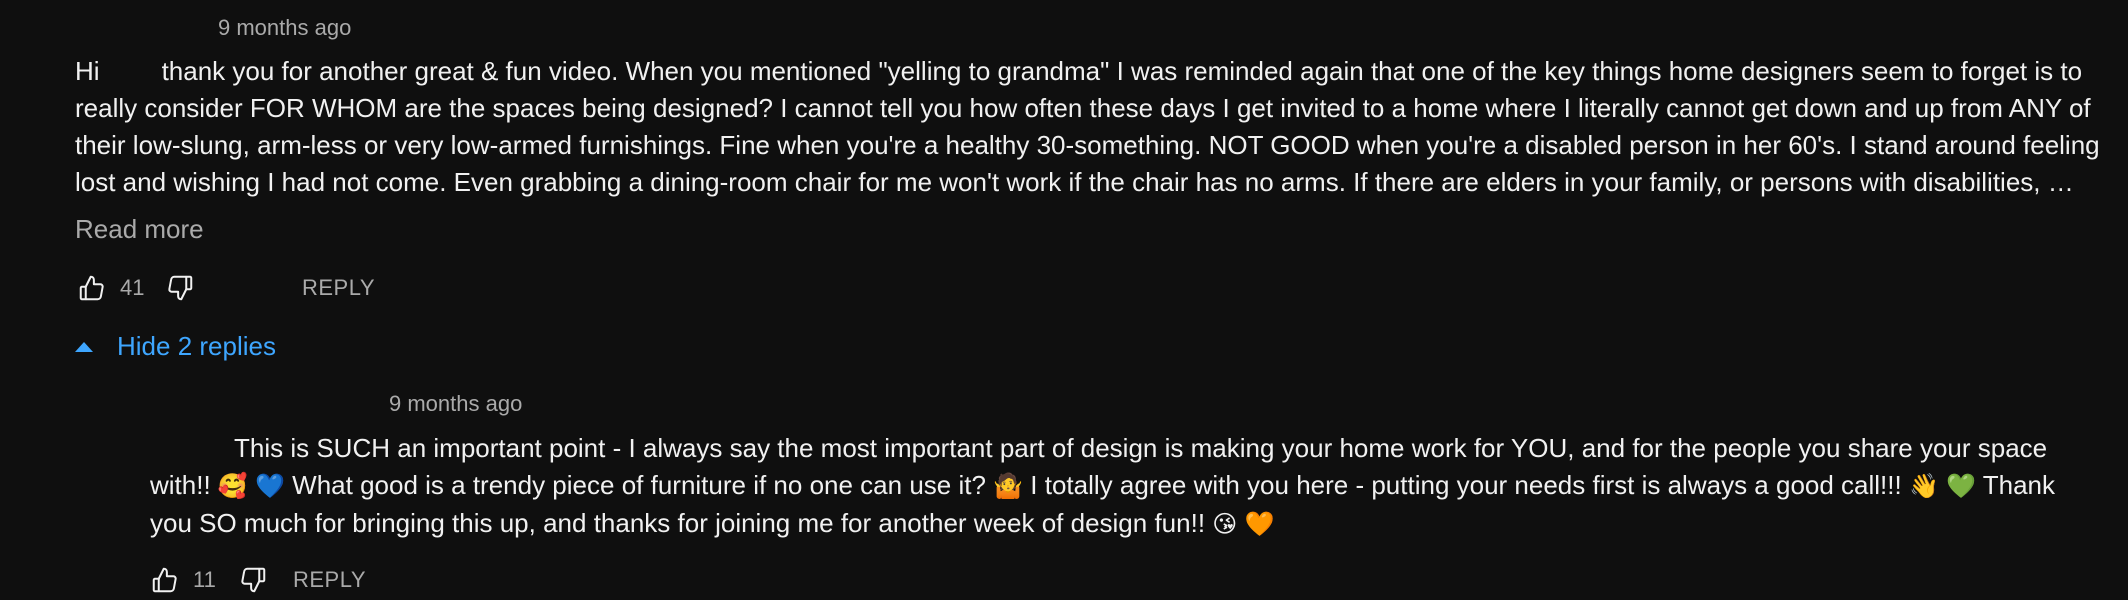  Describe the element at coordinates (1225, 524) in the screenshot. I see `kissing-face-emoji: 😘` at that location.